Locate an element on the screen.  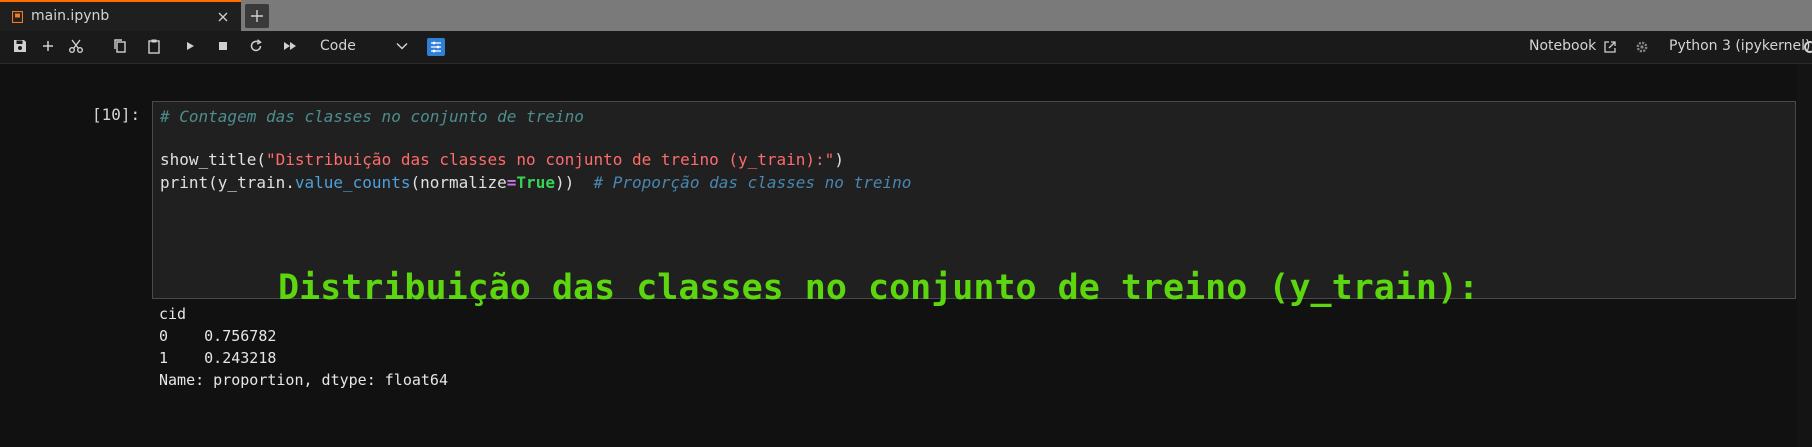
stop-icon is located at coordinates (223, 46).